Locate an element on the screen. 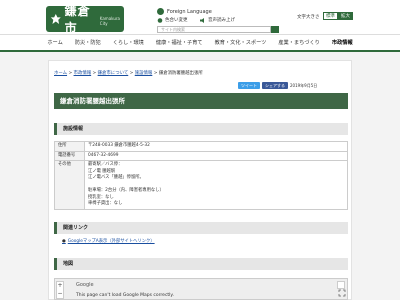 The width and height of the screenshot is (400, 301). section-heading-related: 関連リンク is located at coordinates (201, 228).